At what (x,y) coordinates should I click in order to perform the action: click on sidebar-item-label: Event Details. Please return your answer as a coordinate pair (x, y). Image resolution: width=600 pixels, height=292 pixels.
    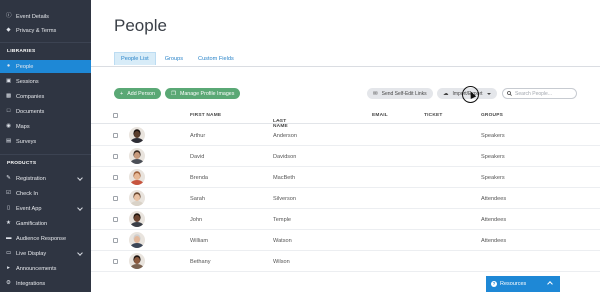
    Looking at the image, I should click on (32, 16).